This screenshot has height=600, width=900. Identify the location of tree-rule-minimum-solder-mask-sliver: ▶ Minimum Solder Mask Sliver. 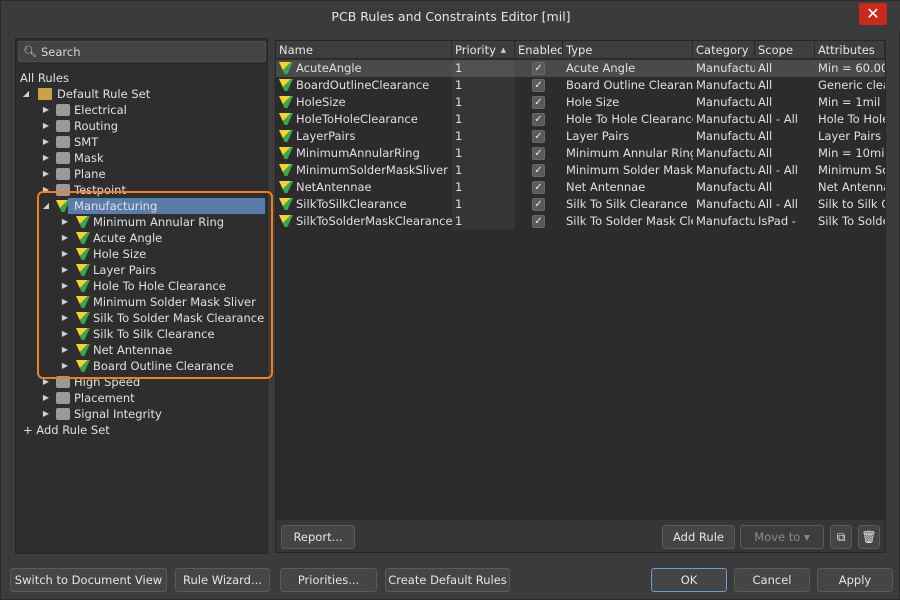
(141, 302).